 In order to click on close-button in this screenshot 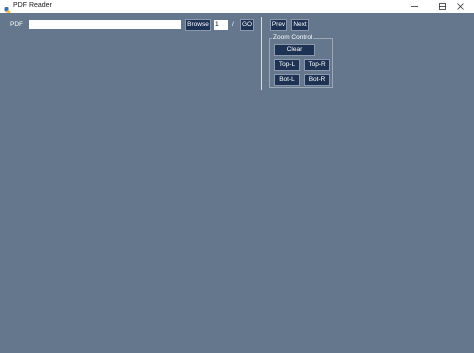, I will do `click(460, 6)`.